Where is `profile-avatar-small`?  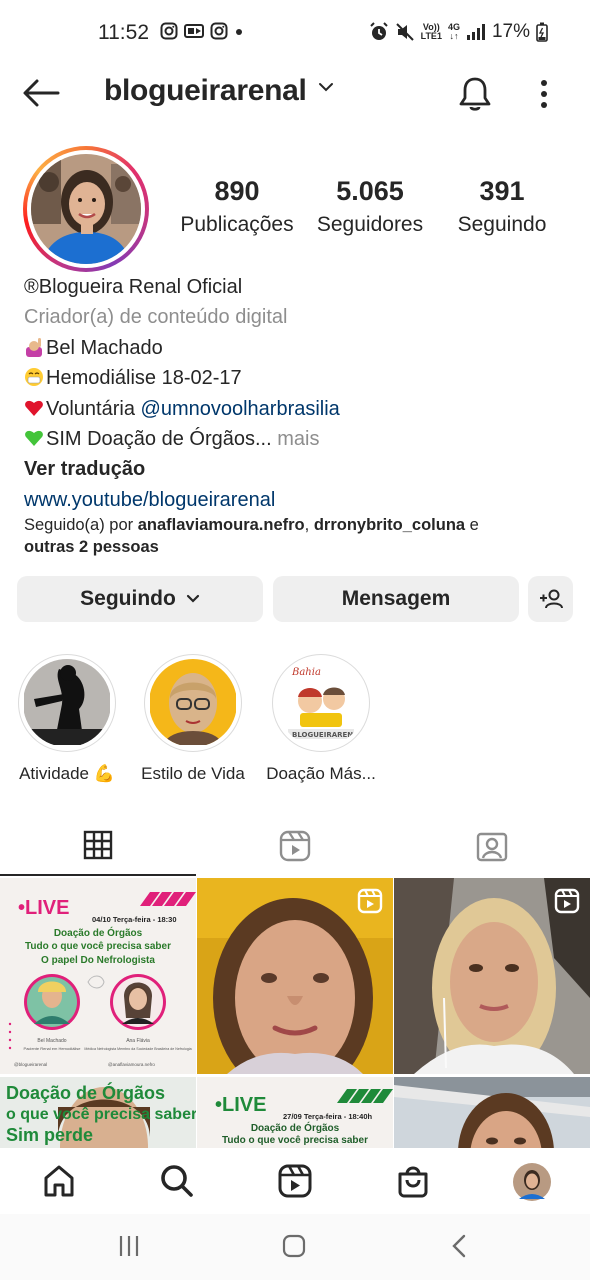 profile-avatar-small is located at coordinates (532, 1182).